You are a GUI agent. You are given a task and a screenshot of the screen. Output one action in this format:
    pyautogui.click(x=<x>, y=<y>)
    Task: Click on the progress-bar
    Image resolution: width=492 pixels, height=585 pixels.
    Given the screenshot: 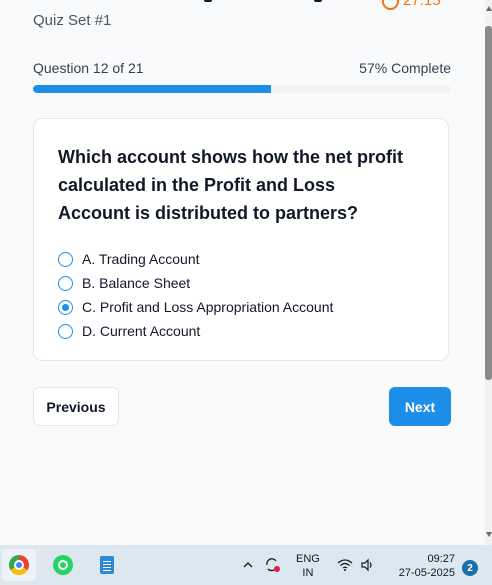 What is the action you would take?
    pyautogui.click(x=242, y=89)
    